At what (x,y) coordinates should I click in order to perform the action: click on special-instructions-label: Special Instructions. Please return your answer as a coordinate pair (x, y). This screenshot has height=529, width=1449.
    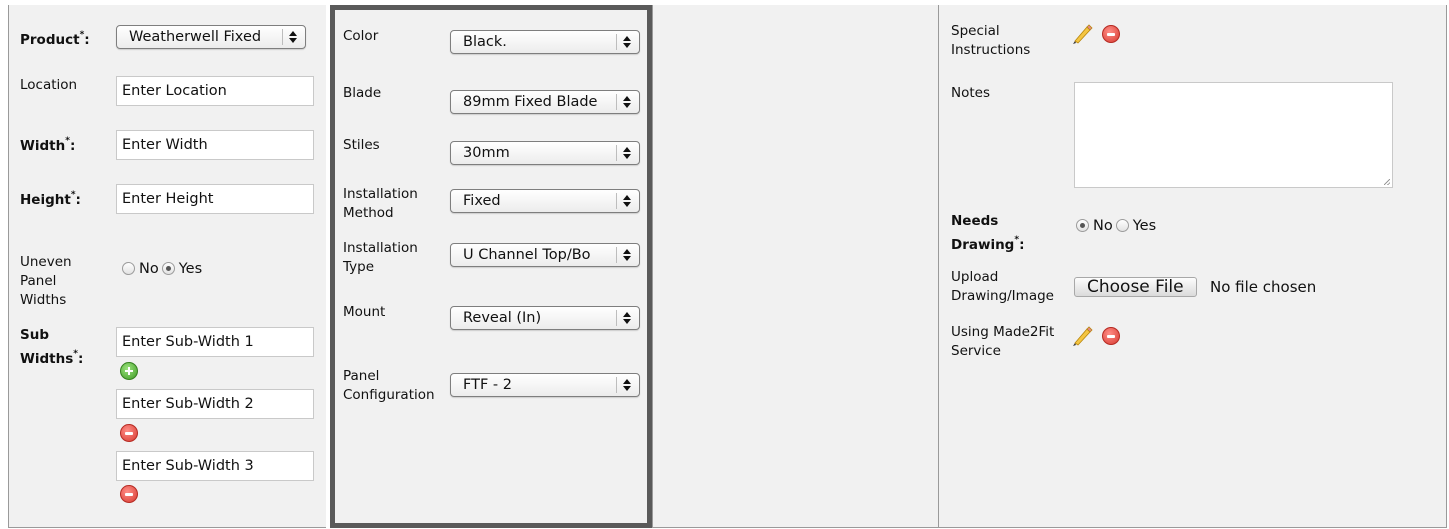
    Looking at the image, I should click on (991, 40).